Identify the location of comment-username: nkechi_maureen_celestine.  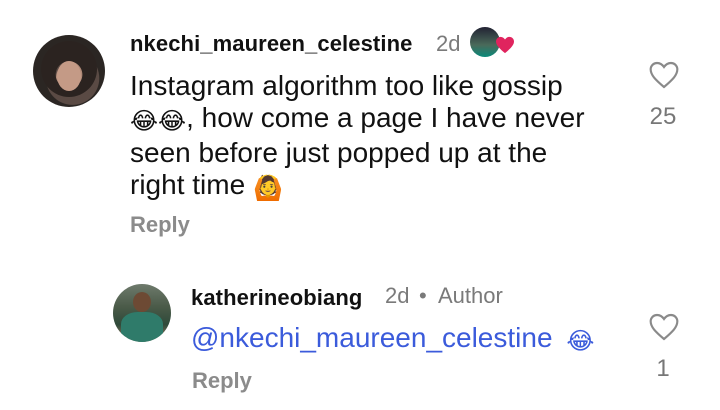
(271, 44).